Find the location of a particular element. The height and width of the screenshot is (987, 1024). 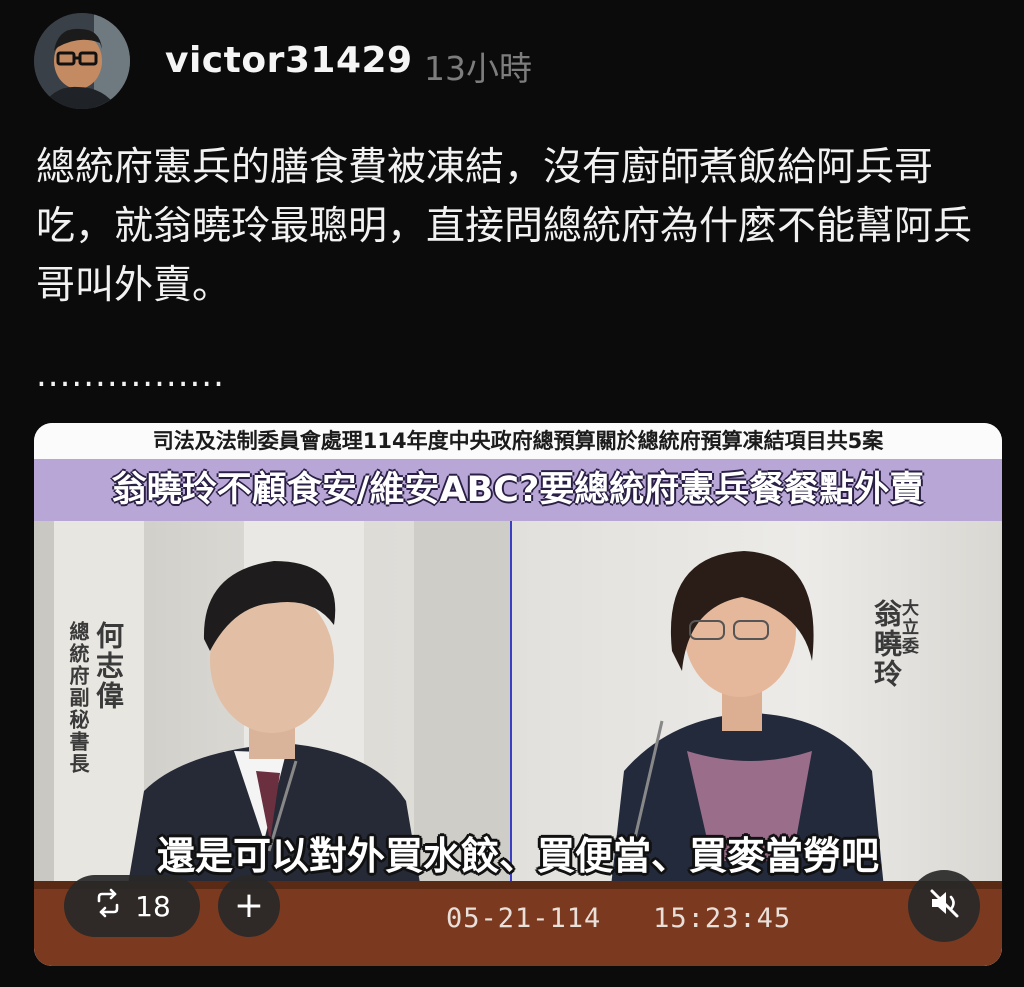

right-speaker-name: 翁曉玲 is located at coordinates (886, 644).